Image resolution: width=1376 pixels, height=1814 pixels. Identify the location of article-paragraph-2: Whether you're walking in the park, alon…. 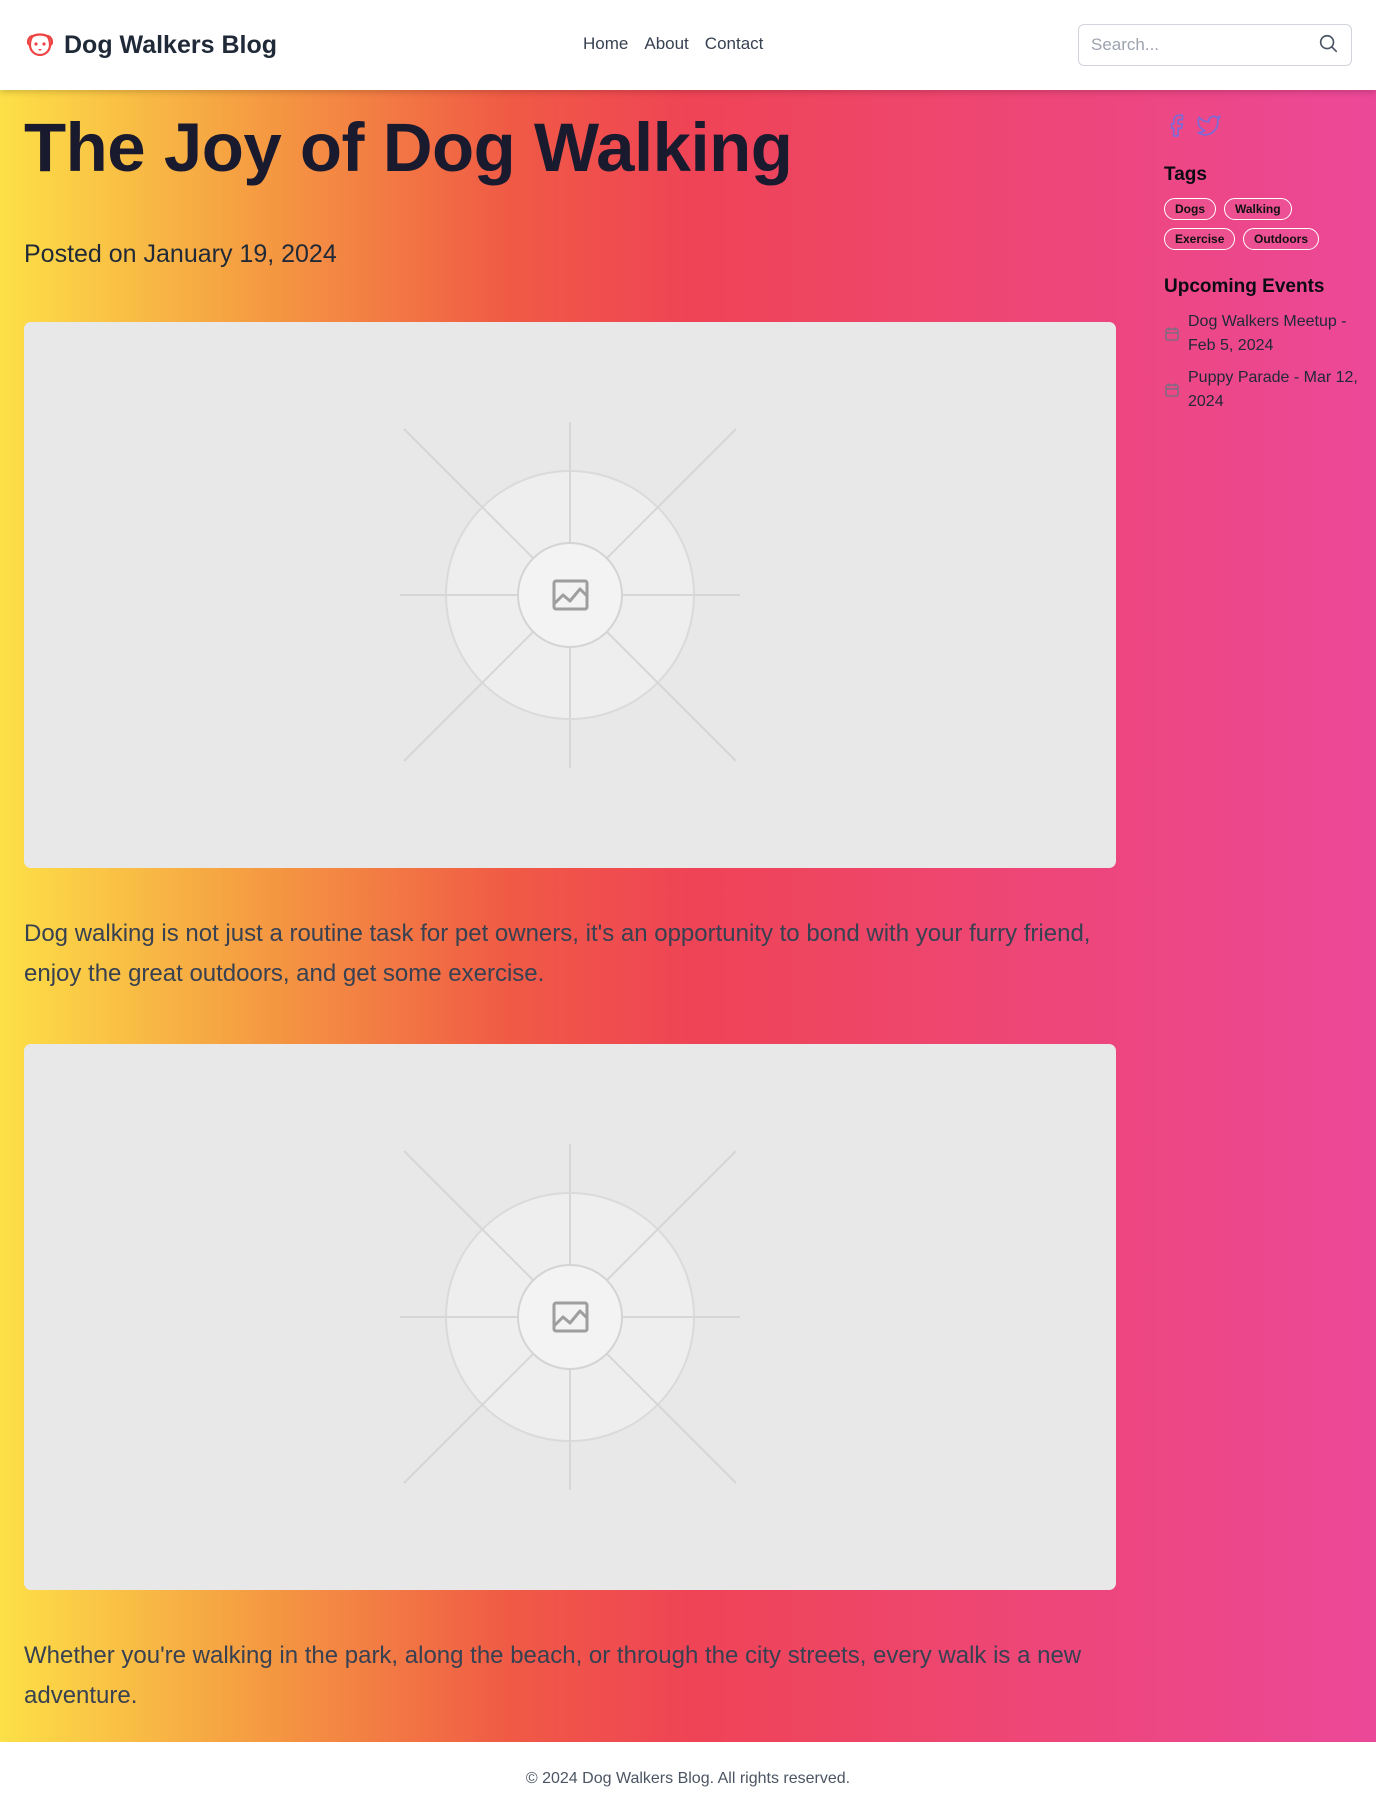
(553, 1675).